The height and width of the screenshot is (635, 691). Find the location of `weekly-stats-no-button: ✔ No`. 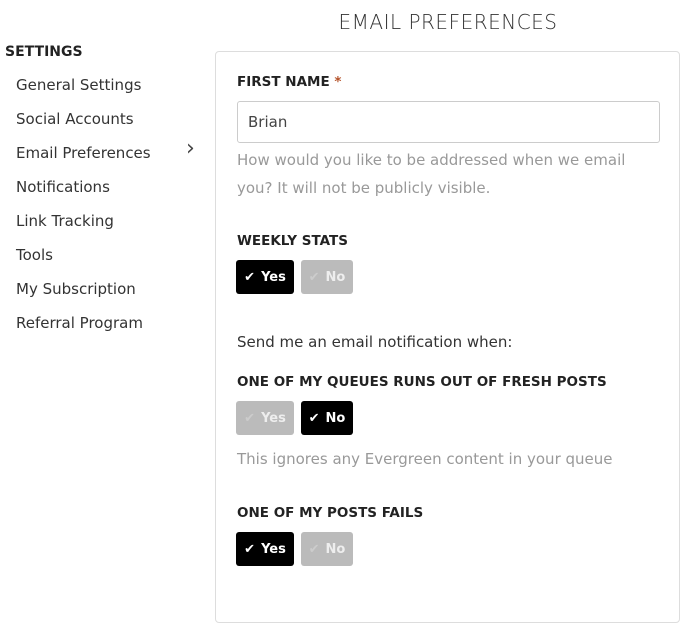

weekly-stats-no-button: ✔ No is located at coordinates (327, 277).